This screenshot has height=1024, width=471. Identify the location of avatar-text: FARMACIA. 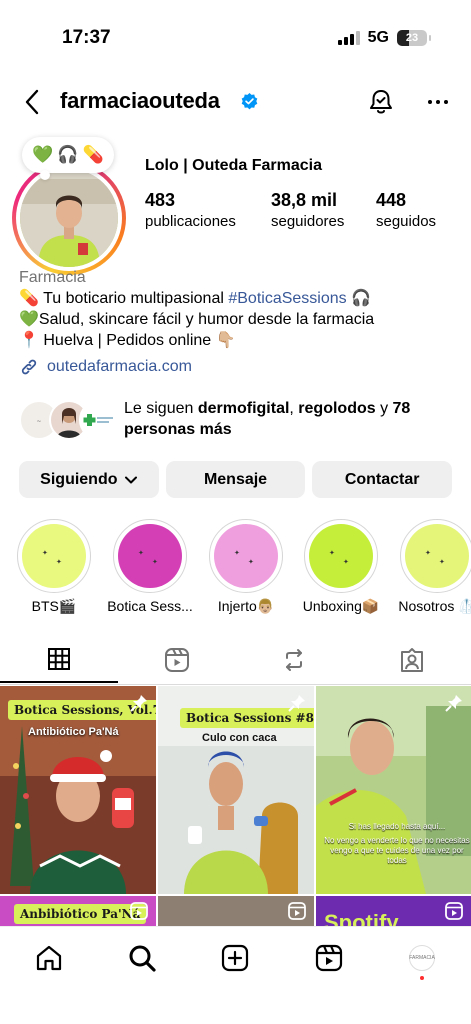
(422, 958).